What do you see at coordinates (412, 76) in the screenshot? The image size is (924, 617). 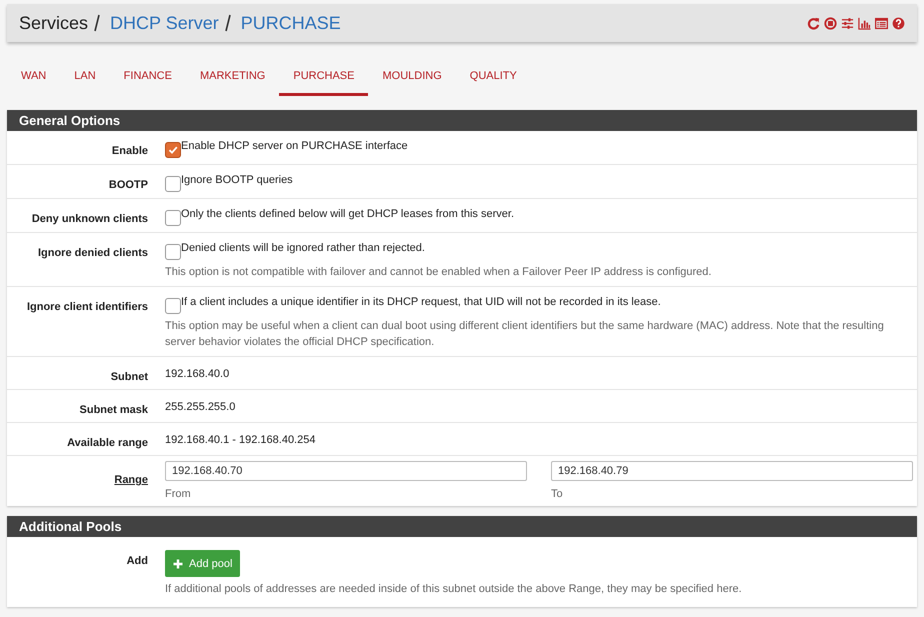 I see `interface-tab: MOULDING` at bounding box center [412, 76].